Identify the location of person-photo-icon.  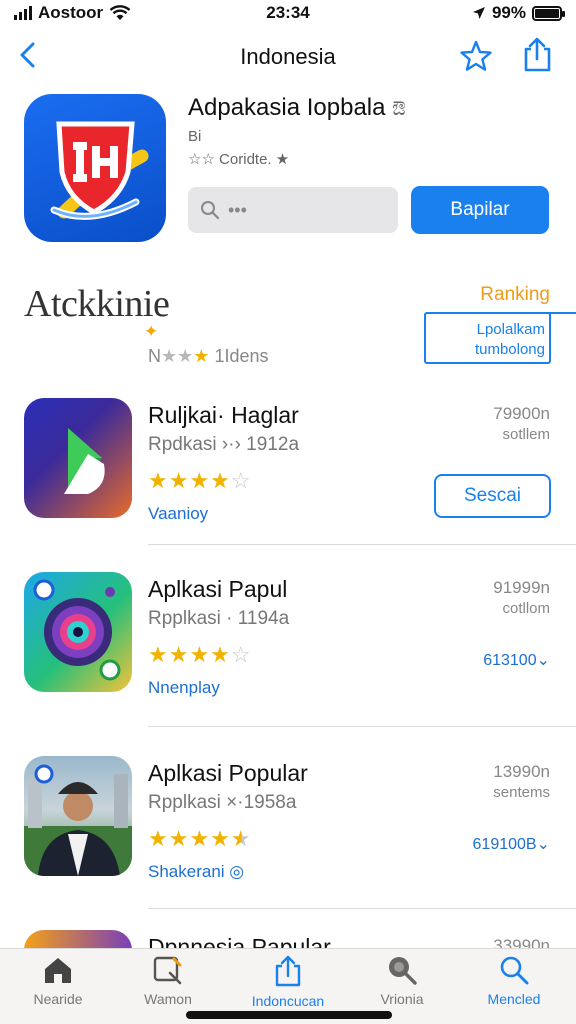
(78, 820).